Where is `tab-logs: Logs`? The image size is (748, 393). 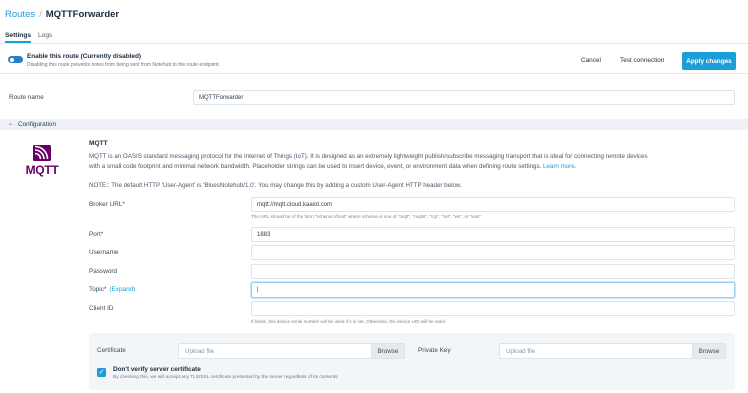 tab-logs: Logs is located at coordinates (45, 35).